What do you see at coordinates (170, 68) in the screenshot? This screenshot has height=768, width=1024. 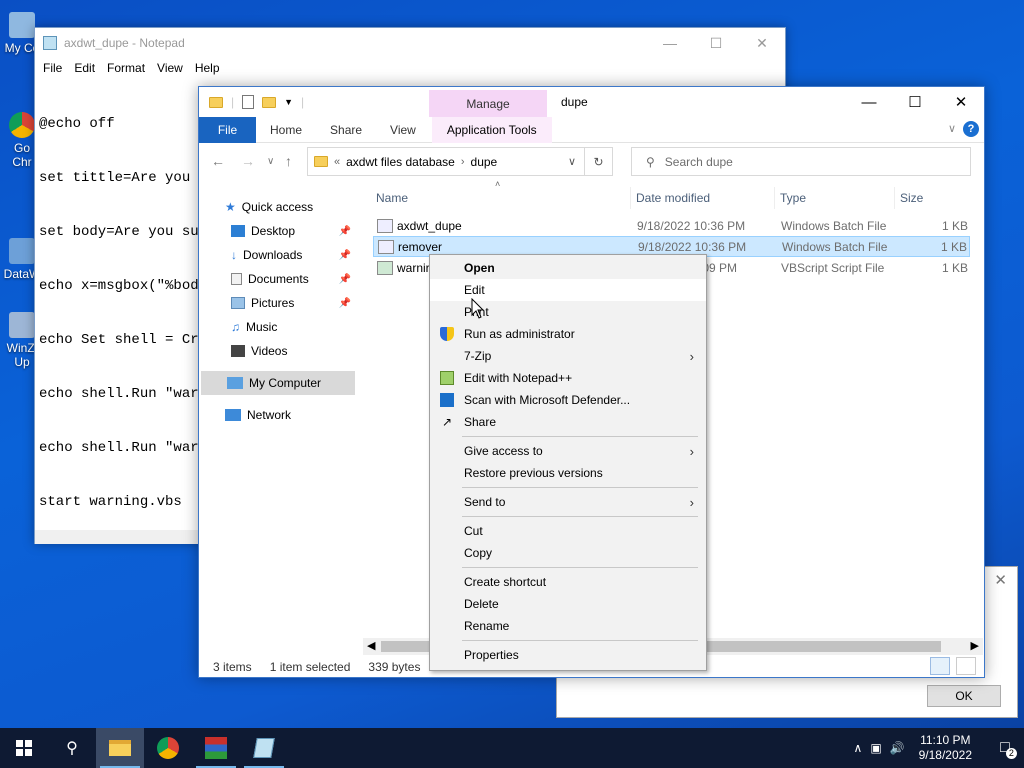 I see `menu-view: View` at bounding box center [170, 68].